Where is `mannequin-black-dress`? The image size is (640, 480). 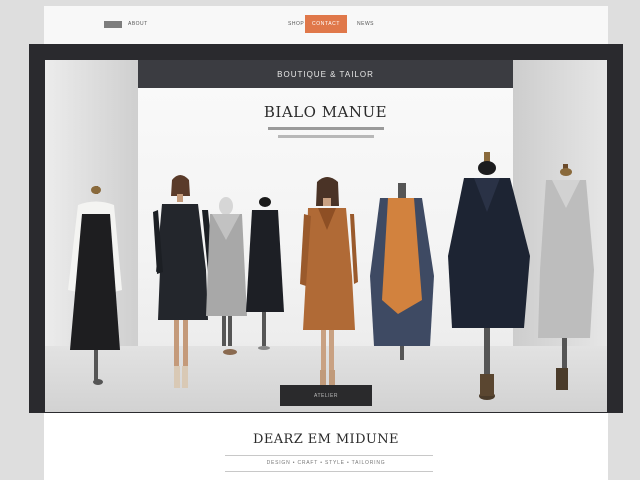 mannequin-black-dress is located at coordinates (265, 273).